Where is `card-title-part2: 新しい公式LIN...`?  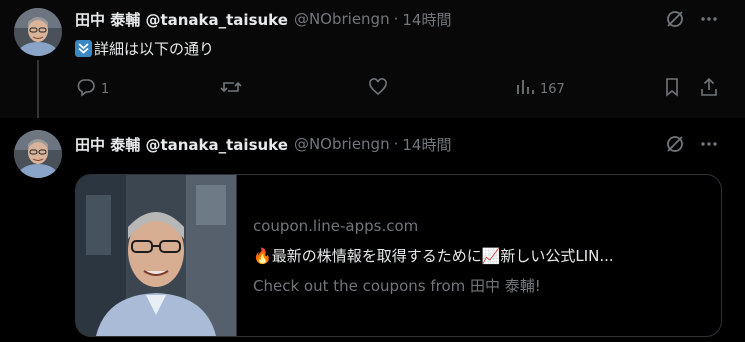 card-title-part2: 新しい公式LIN... is located at coordinates (557, 256).